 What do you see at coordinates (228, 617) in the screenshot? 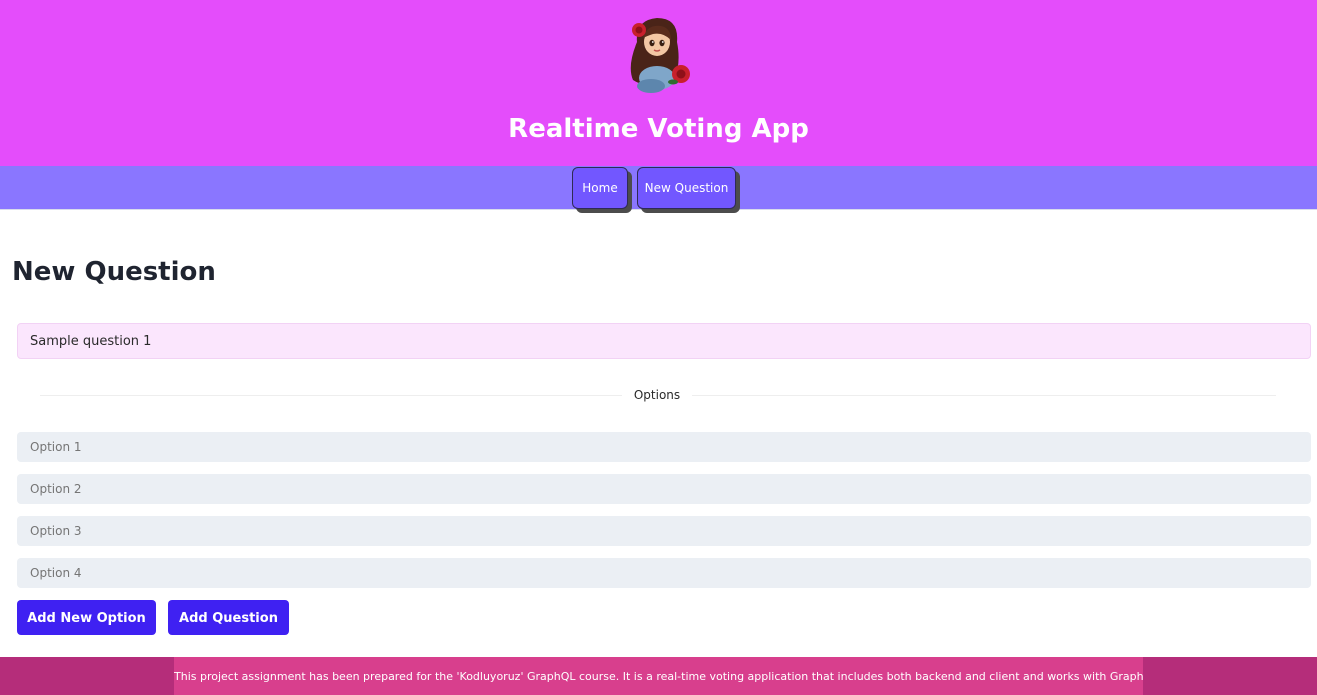
I see `add-question-button: Add Question` at bounding box center [228, 617].